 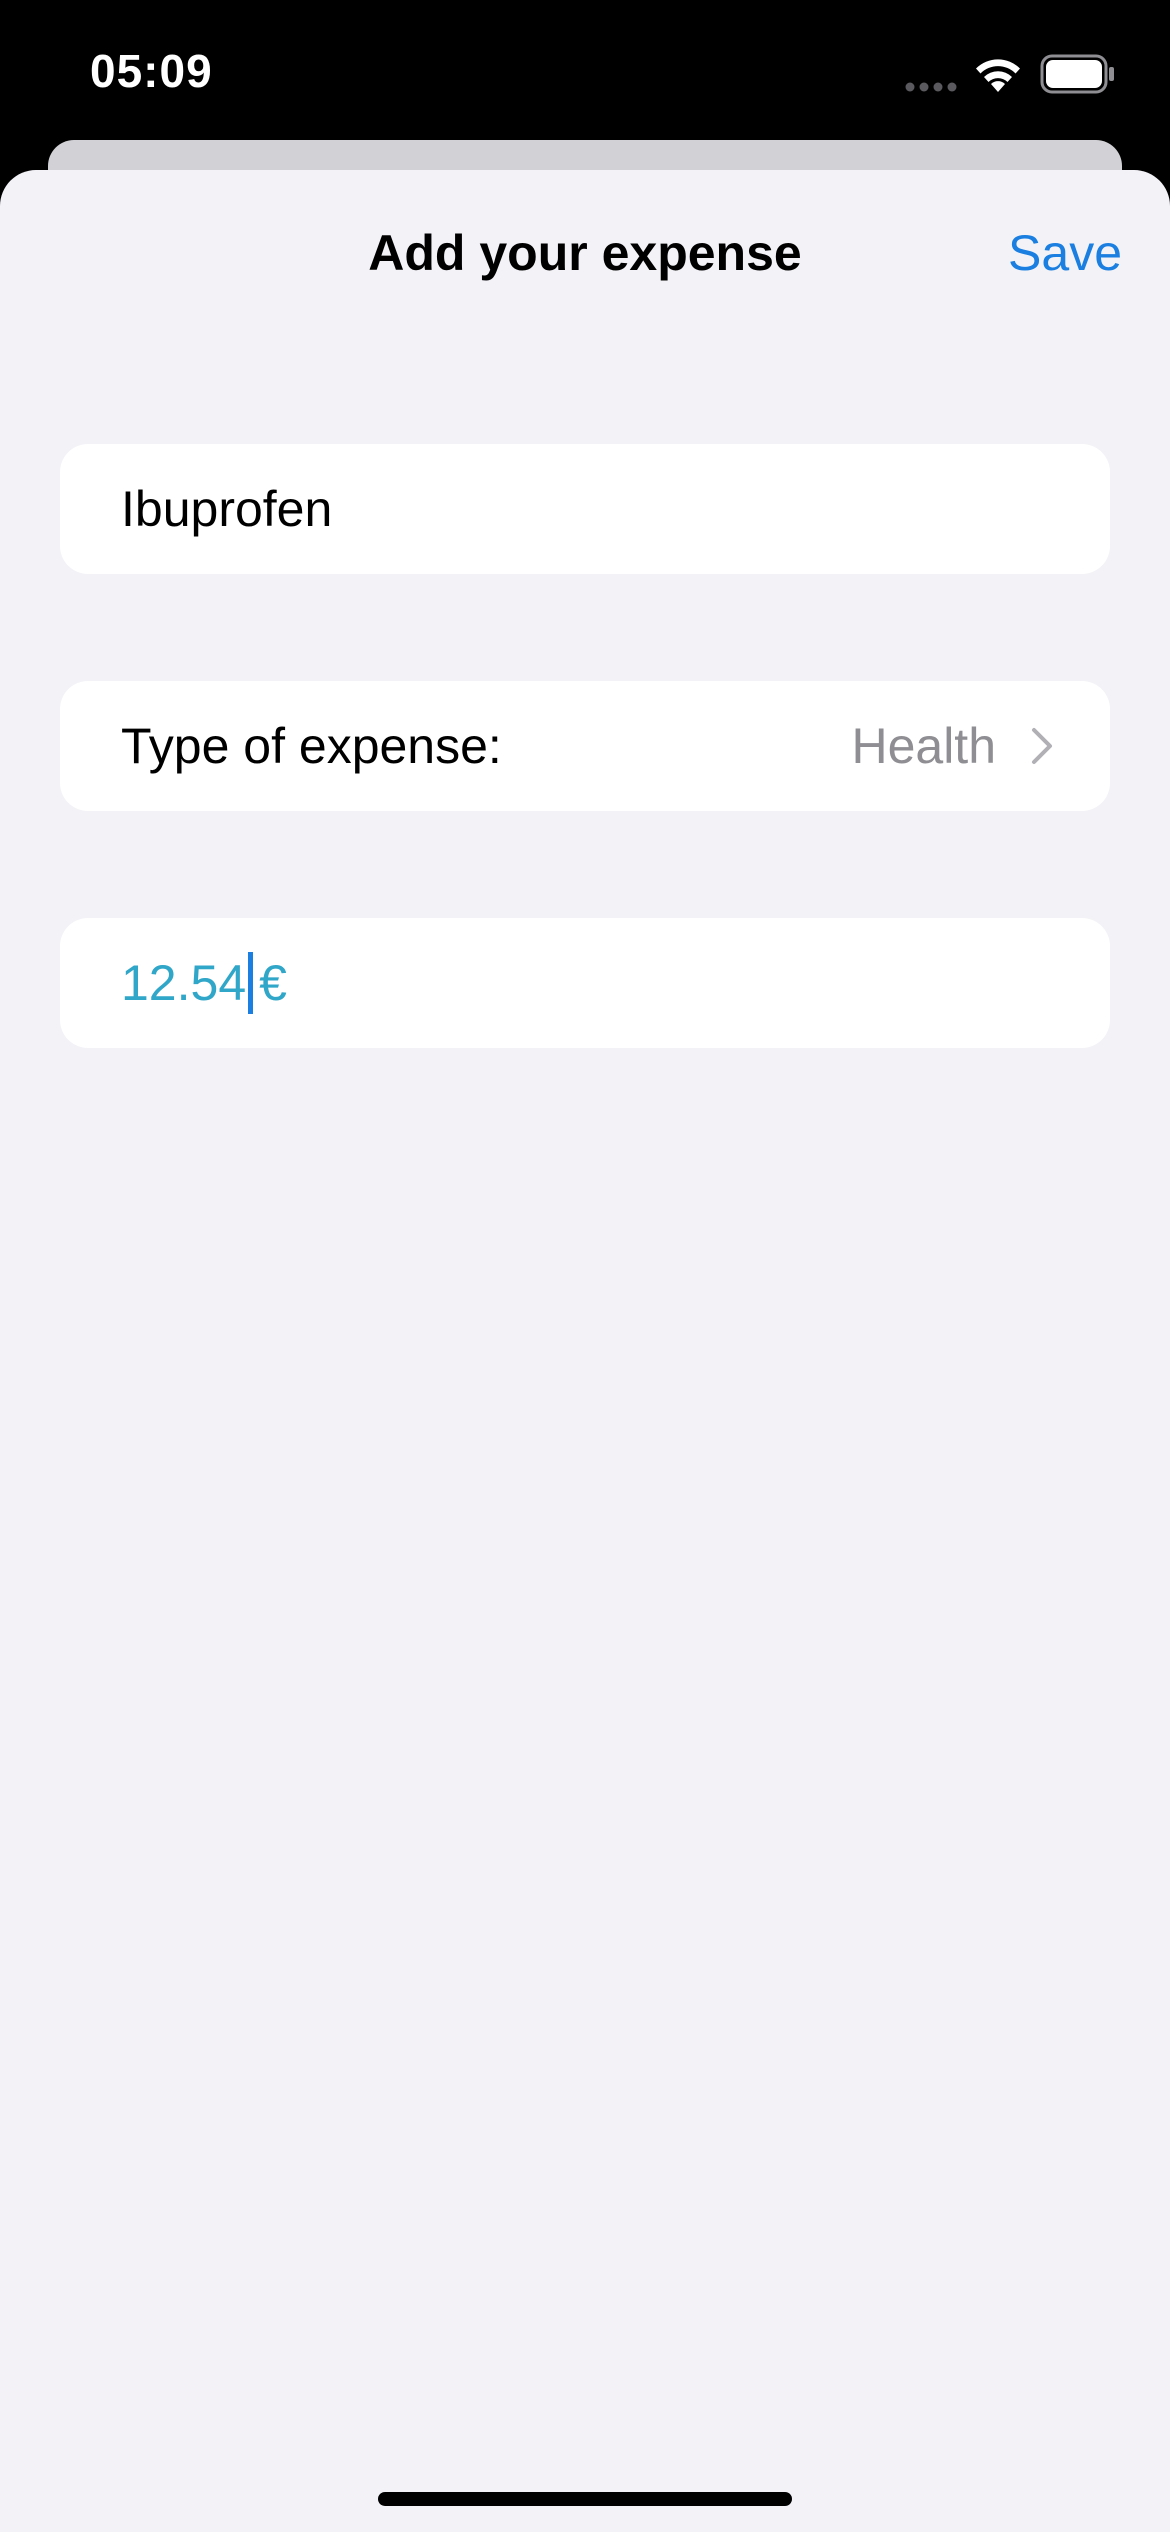 I want to click on expense-name-field: Ibuprofen, so click(x=585, y=509).